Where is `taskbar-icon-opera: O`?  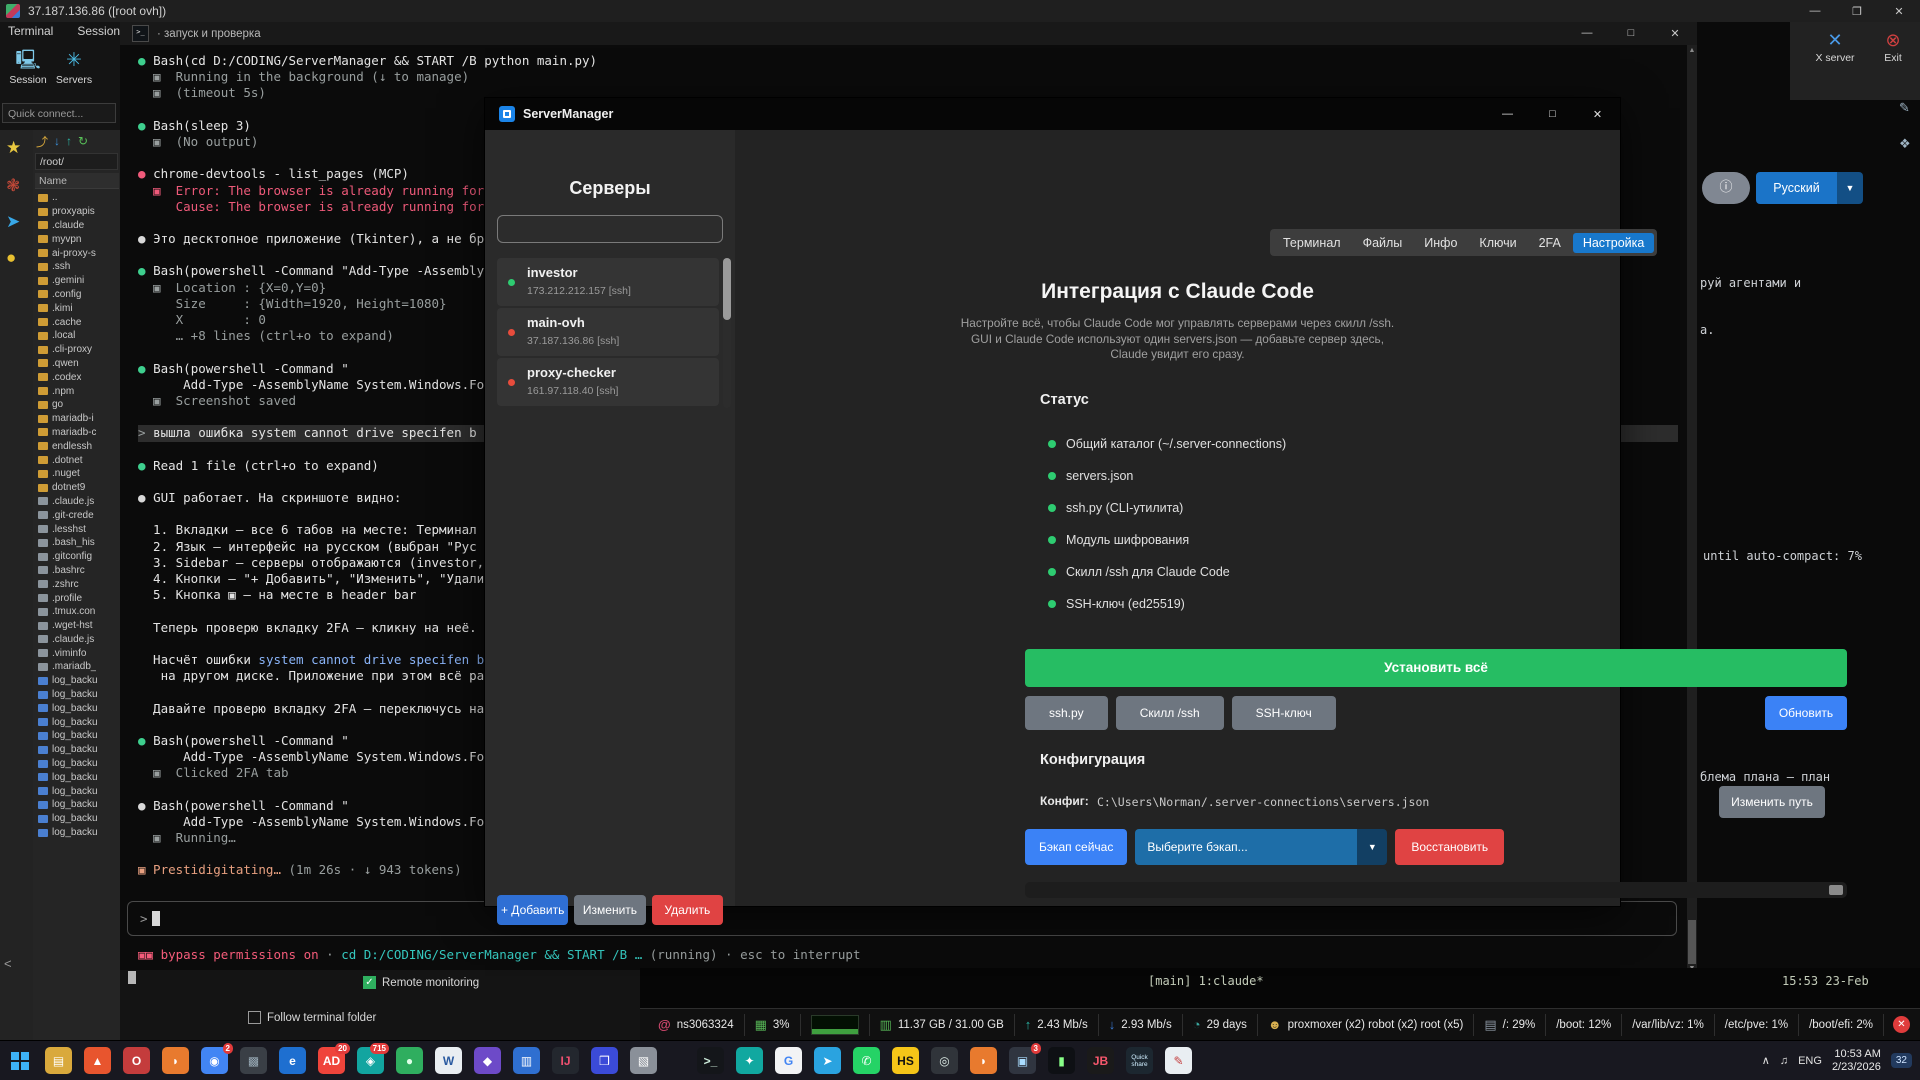 taskbar-icon-opera: O is located at coordinates (136, 1060).